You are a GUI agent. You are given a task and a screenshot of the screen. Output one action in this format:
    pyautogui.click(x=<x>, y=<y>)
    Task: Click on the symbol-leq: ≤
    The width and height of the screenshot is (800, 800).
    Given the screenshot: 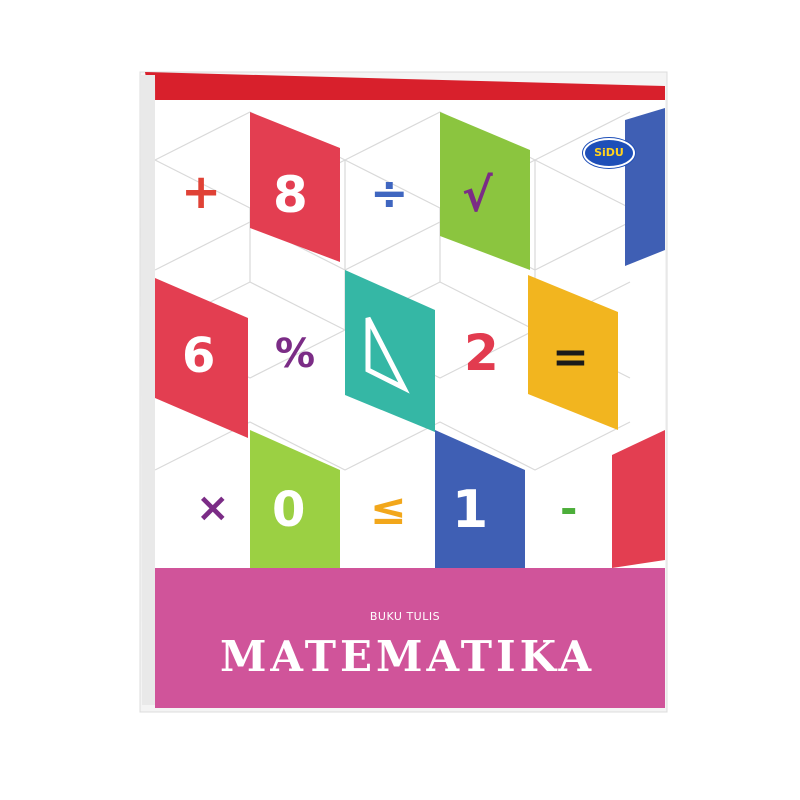 What is the action you would take?
    pyautogui.click(x=388, y=509)
    